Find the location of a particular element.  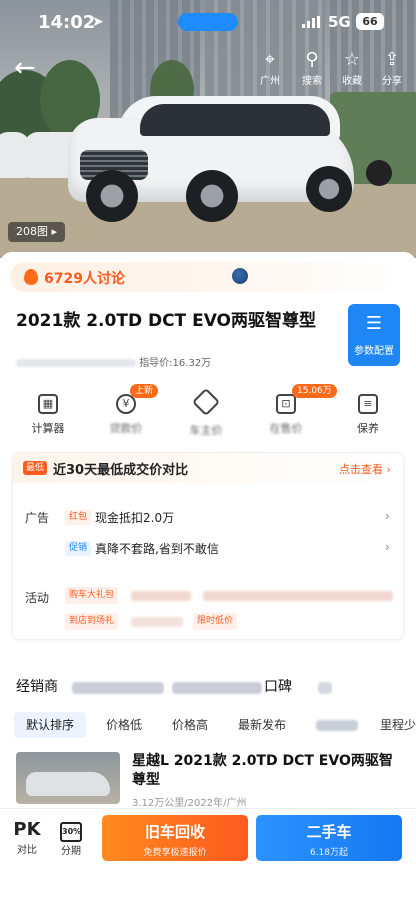

search-icon: ⚲ is located at coordinates (312, 59).